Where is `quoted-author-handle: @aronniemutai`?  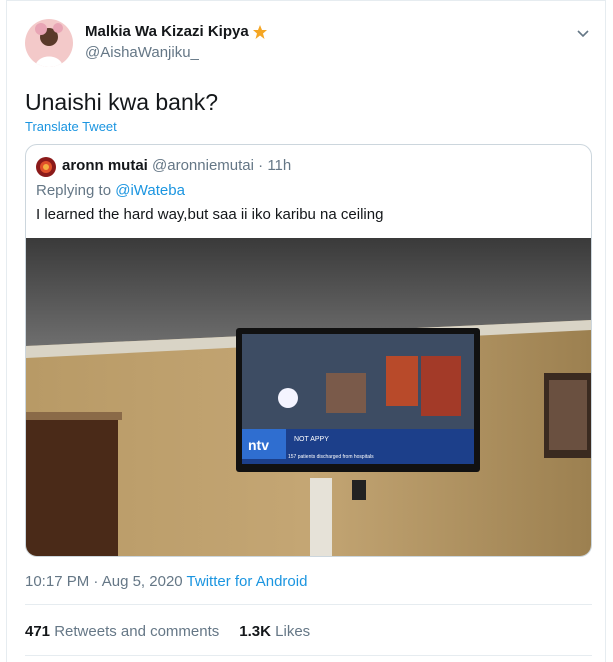 quoted-author-handle: @aronniemutai is located at coordinates (203, 165).